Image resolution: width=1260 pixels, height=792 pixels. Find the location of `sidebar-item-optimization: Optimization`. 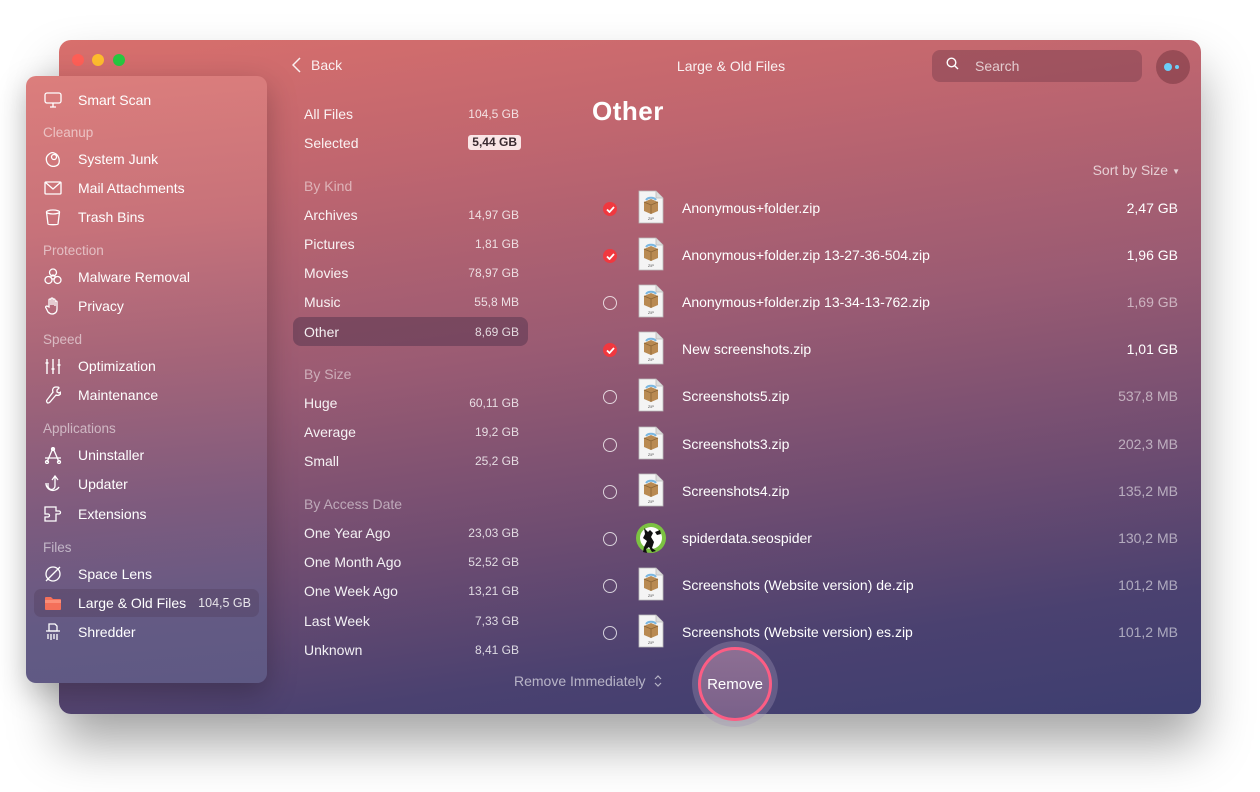

sidebar-item-optimization: Optimization is located at coordinates (146, 366).